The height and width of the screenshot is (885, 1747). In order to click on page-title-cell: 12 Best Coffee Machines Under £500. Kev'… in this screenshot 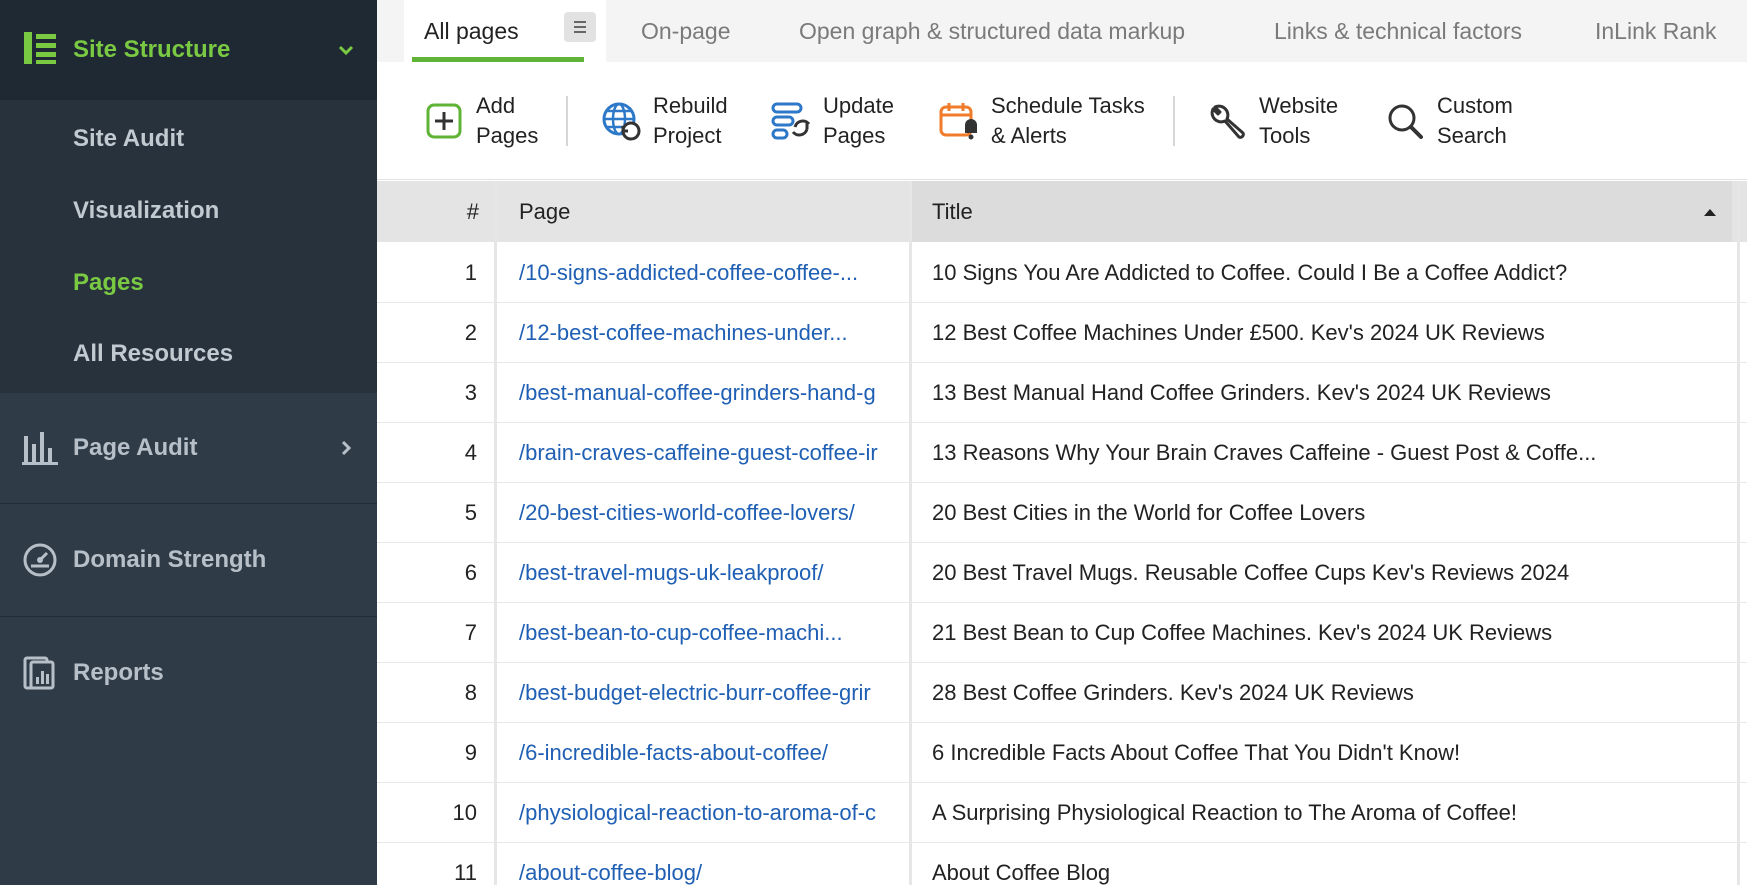, I will do `click(1238, 332)`.